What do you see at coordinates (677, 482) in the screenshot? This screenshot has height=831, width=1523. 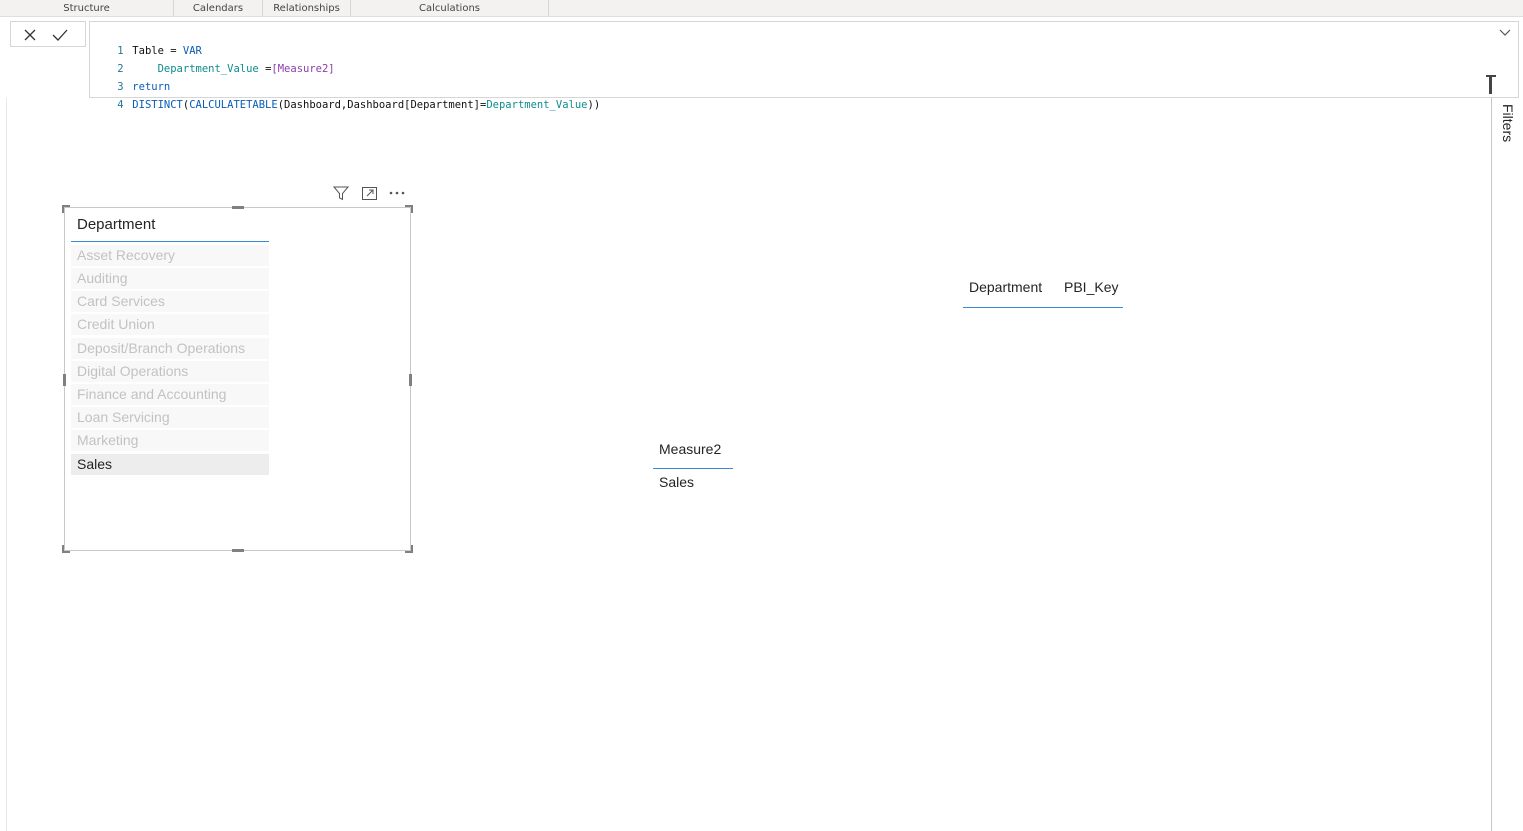 I see `measure-value-cell: Sales` at bounding box center [677, 482].